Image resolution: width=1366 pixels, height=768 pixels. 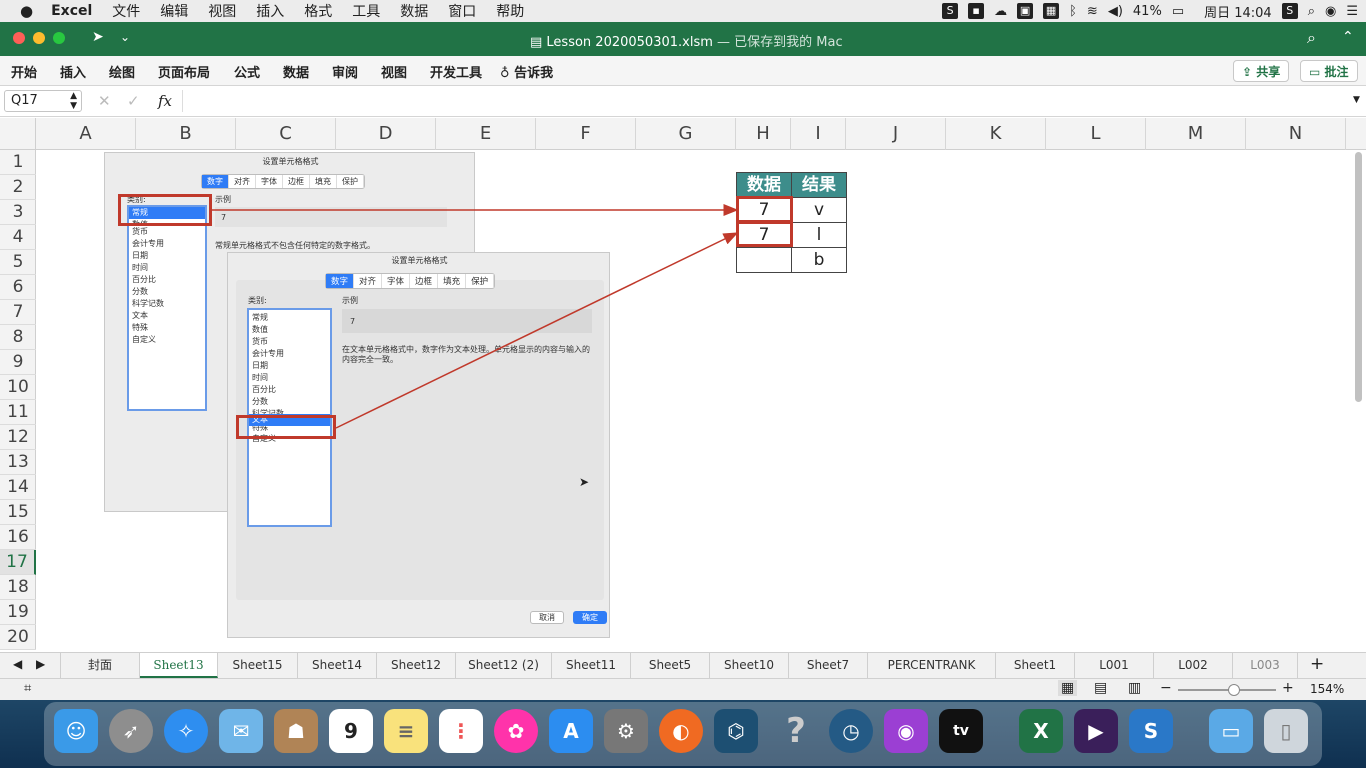 I want to click on system-preferences-icon: ⚙, so click(x=626, y=731).